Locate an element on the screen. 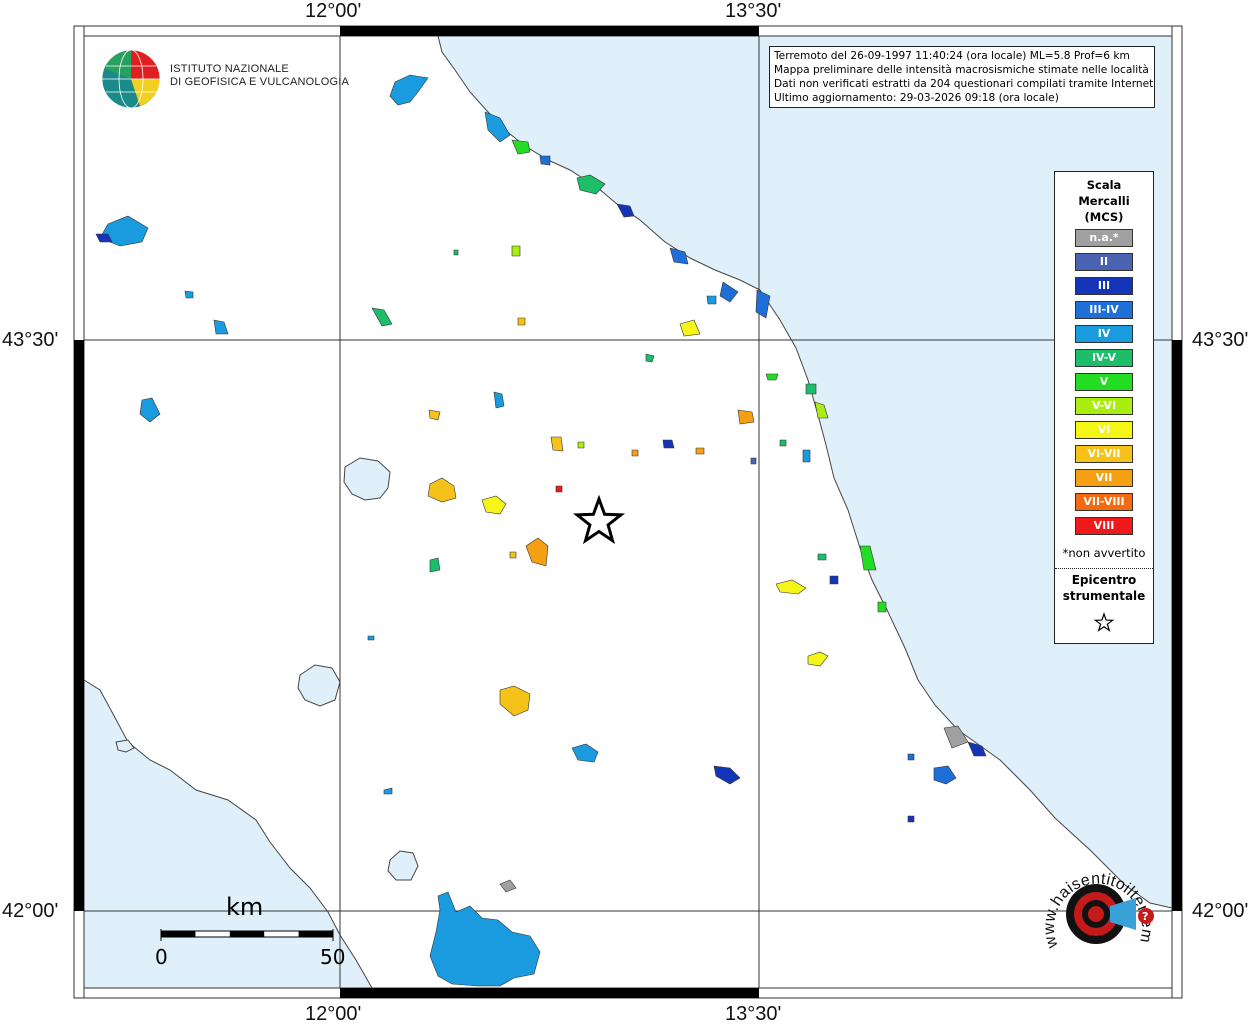 This screenshot has height=1026, width=1256. lon-label-bottom-right: 13°30' is located at coordinates (753, 1014).